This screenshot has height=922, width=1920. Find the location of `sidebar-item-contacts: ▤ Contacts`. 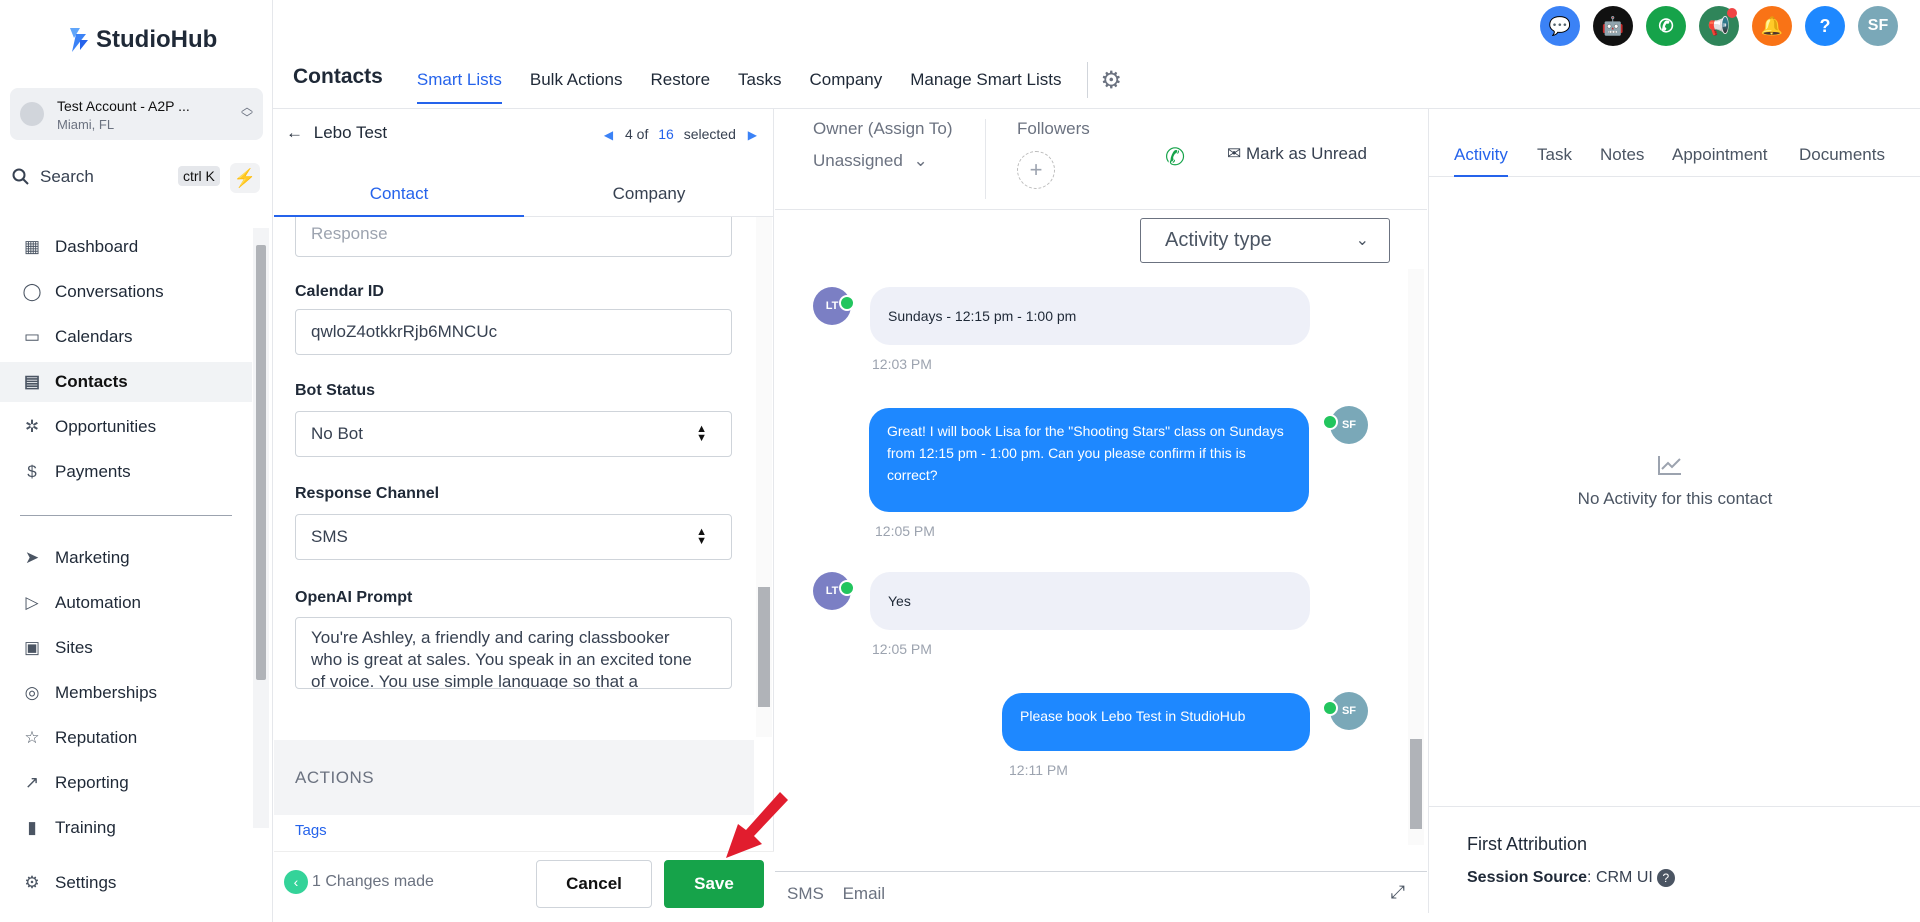

sidebar-item-contacts: ▤ Contacts is located at coordinates (126, 382).